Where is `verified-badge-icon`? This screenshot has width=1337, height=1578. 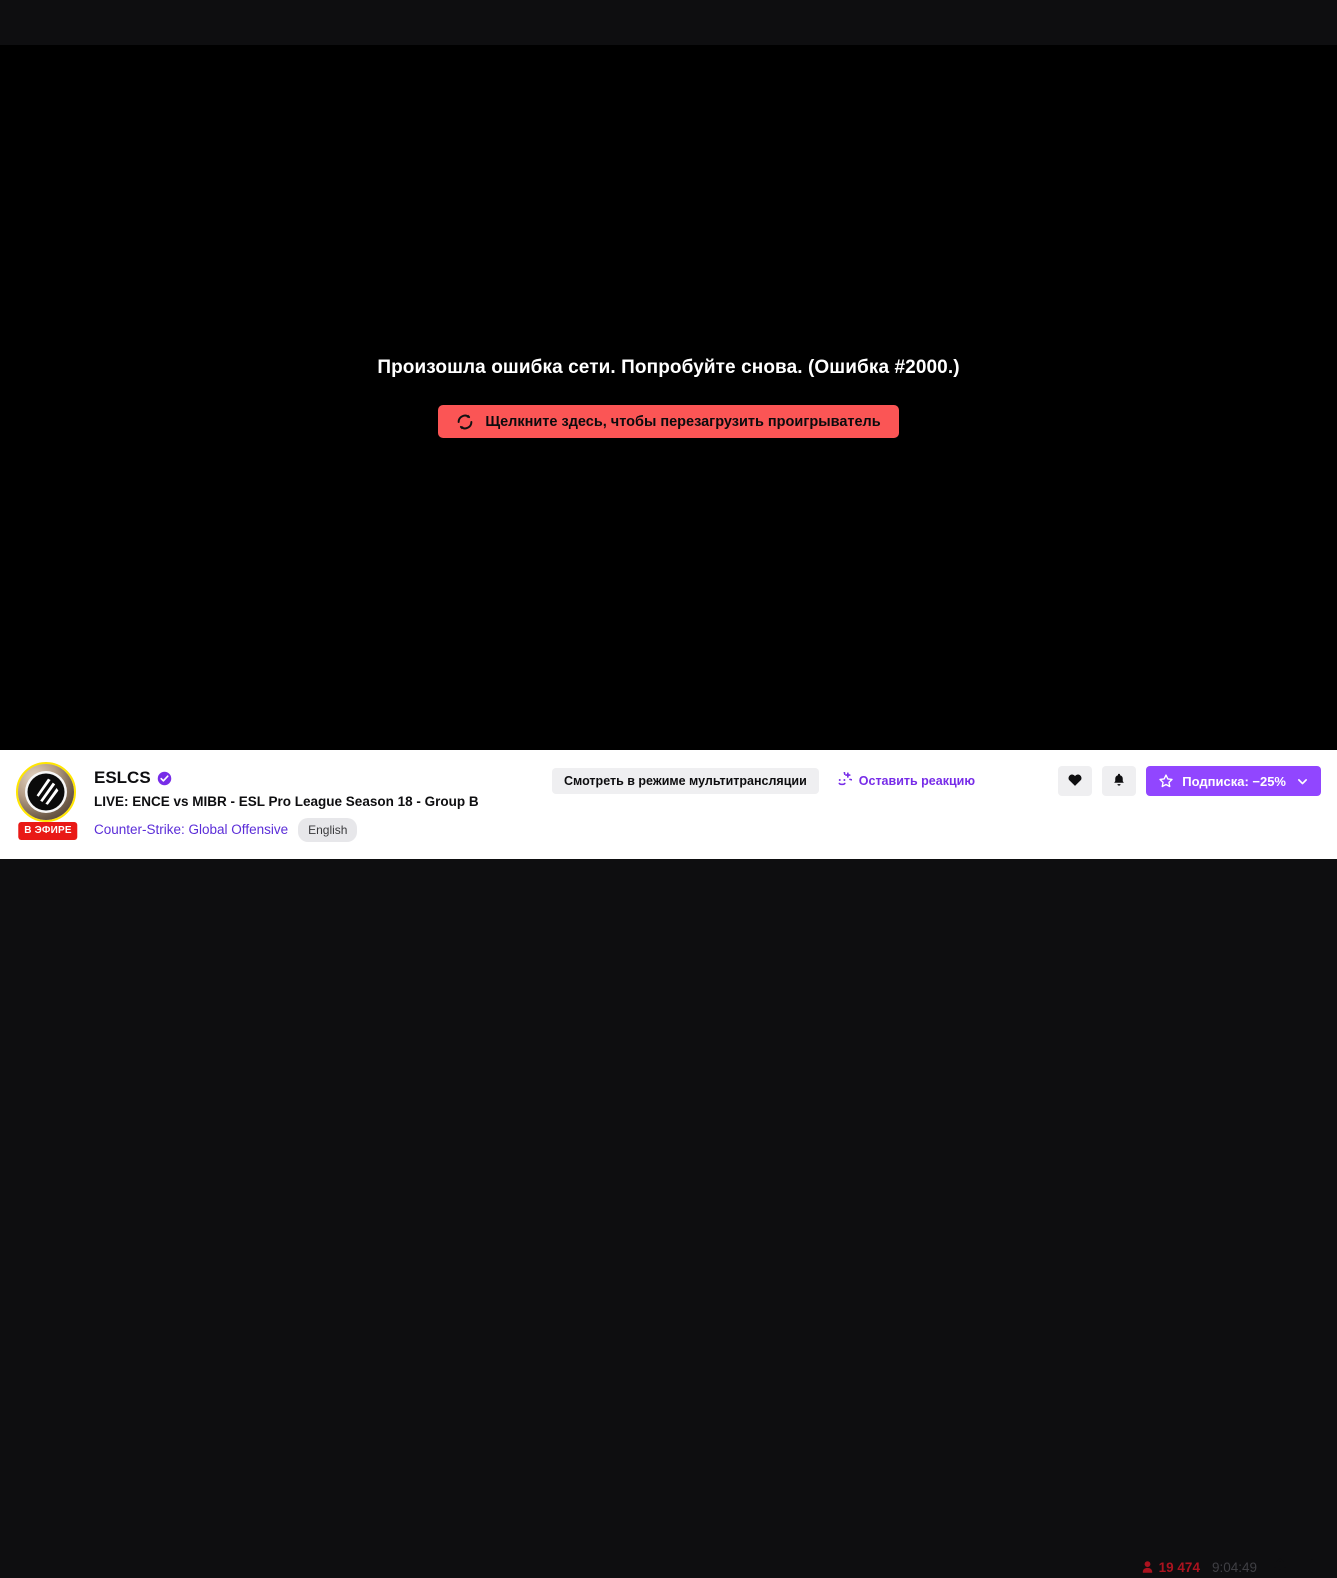 verified-badge-icon is located at coordinates (164, 778).